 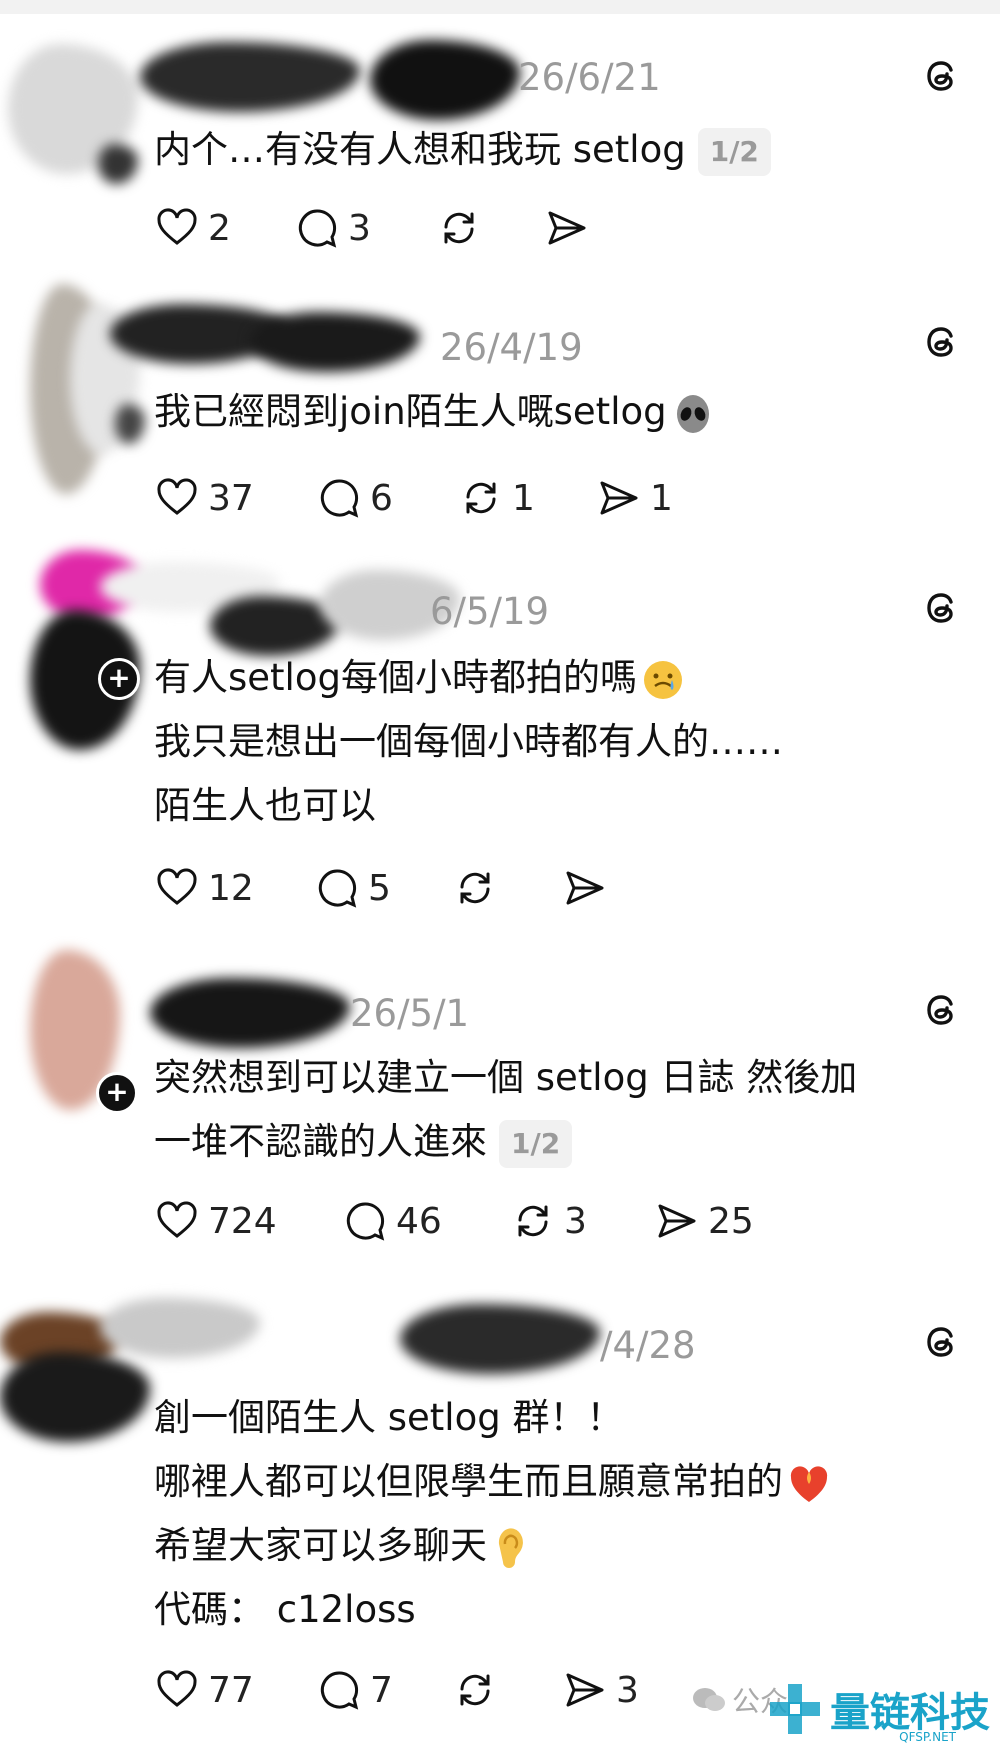 What do you see at coordinates (389, 1417) in the screenshot?
I see `post-text-line: 創一個陌生人 setlog 群！！` at bounding box center [389, 1417].